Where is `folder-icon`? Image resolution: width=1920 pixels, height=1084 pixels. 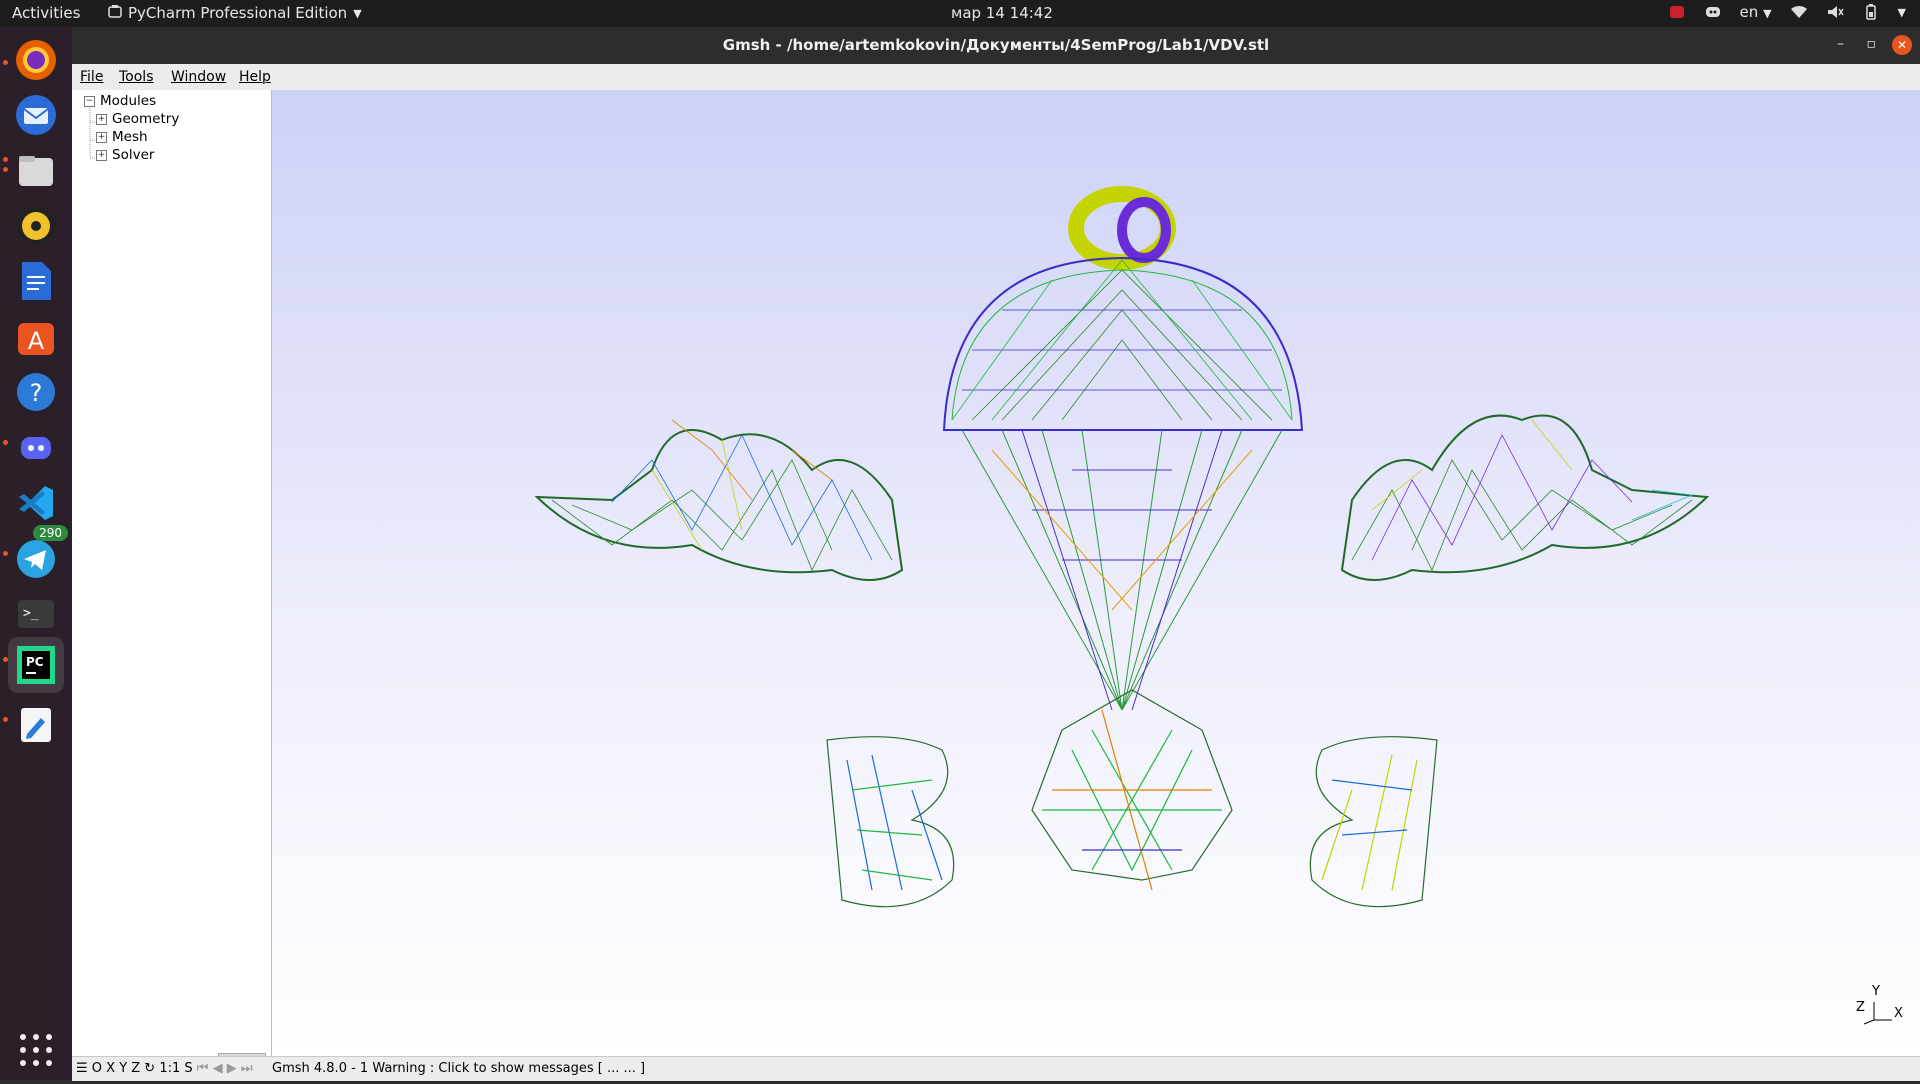 folder-icon is located at coordinates (36, 171).